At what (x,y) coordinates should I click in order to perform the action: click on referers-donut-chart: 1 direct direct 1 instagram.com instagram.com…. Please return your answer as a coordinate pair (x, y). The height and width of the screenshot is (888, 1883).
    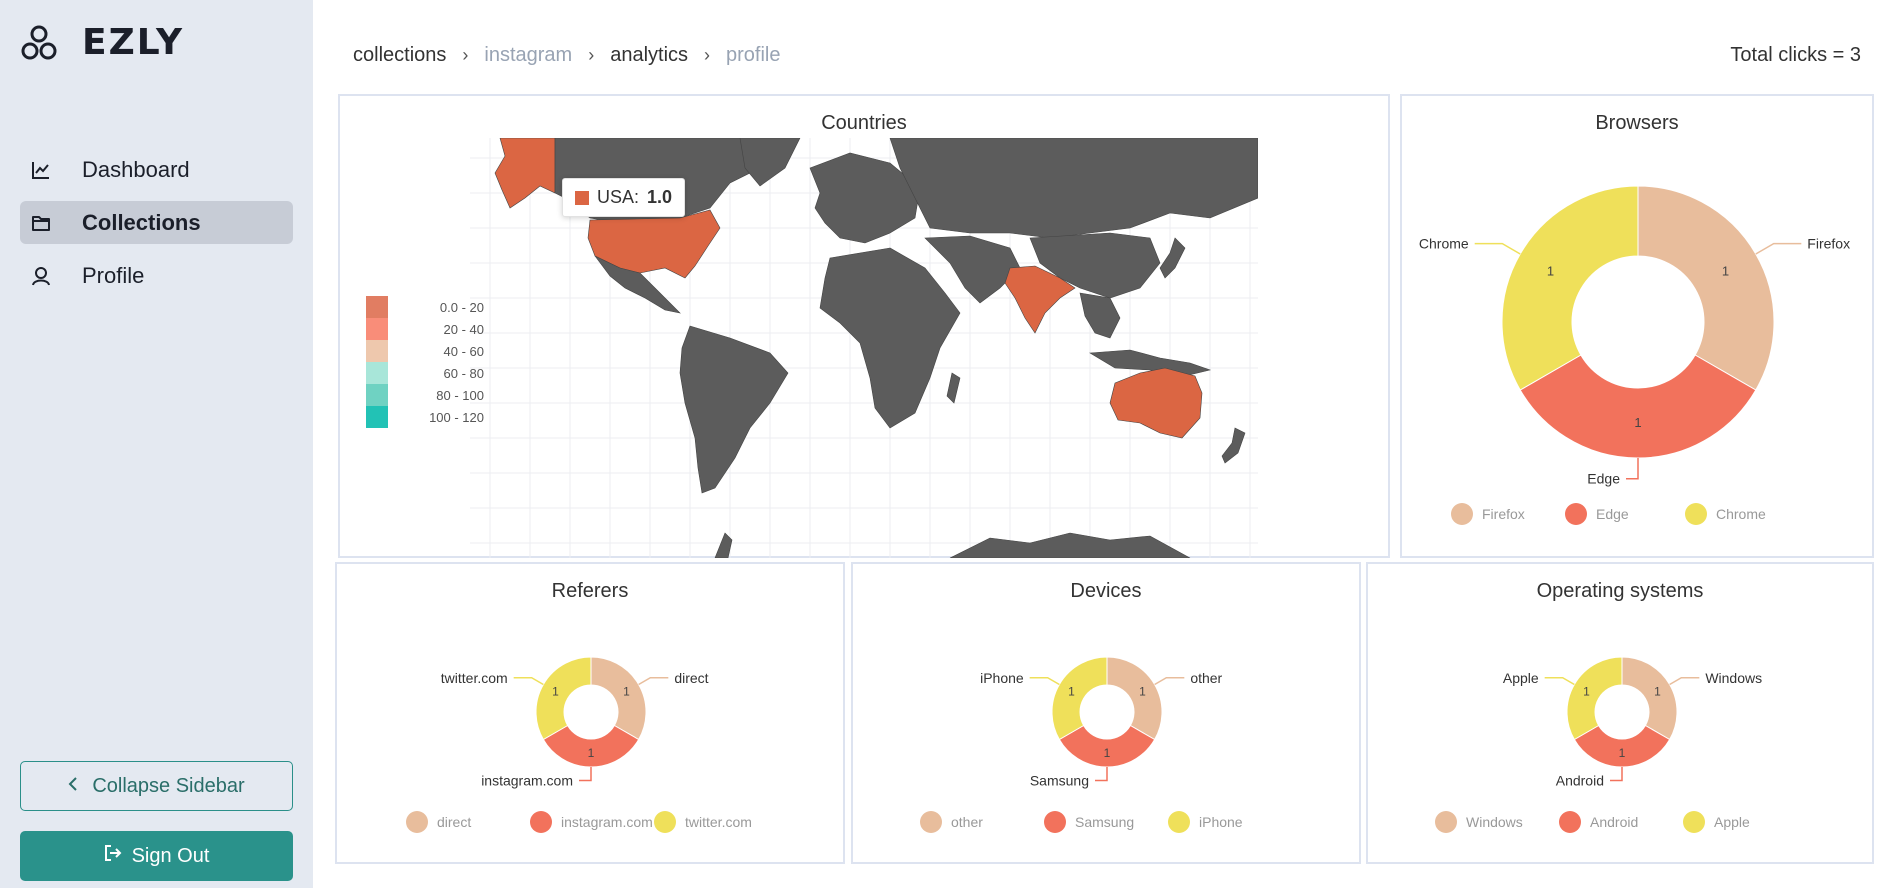
    Looking at the image, I should click on (590, 713).